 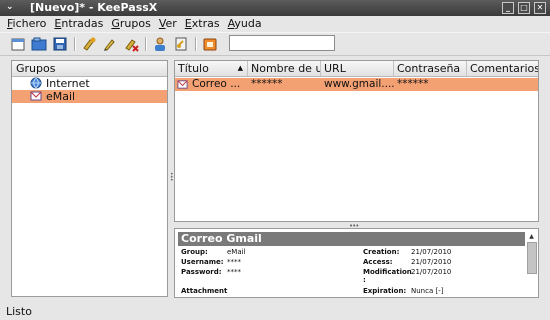 I want to click on group-label: eMail, so click(x=61, y=96).